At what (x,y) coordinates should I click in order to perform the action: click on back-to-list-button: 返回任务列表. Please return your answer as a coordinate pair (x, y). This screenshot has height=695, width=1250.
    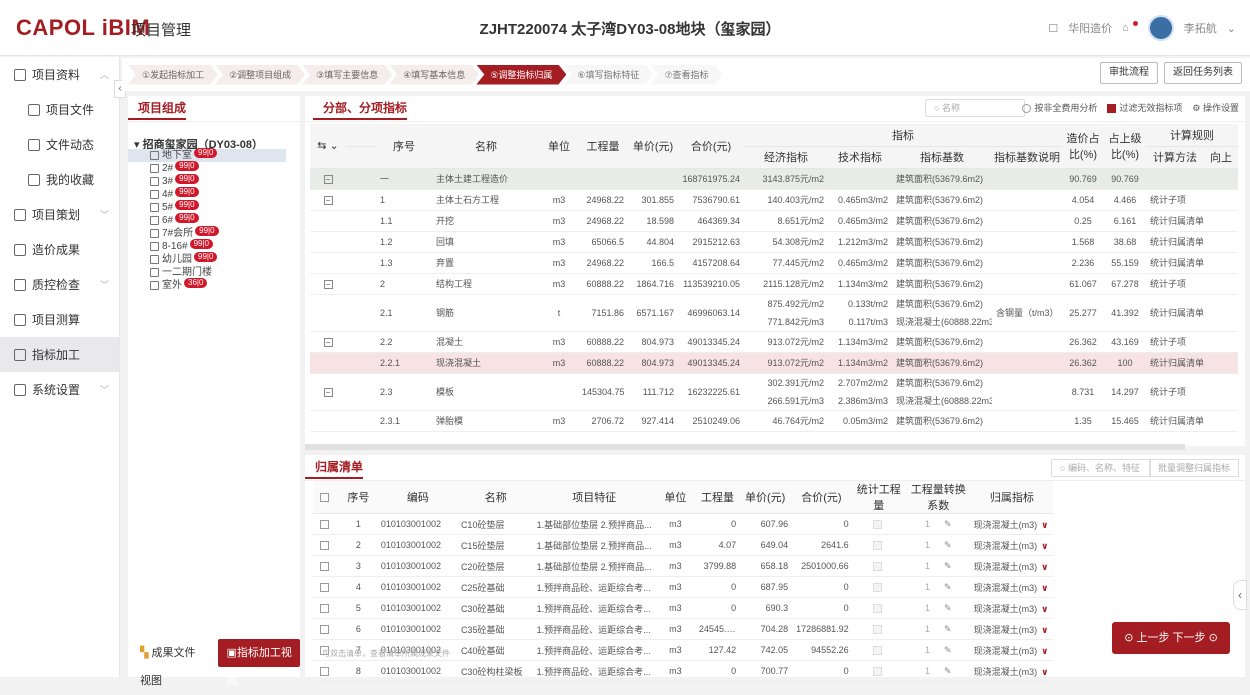
    Looking at the image, I should click on (1203, 73).